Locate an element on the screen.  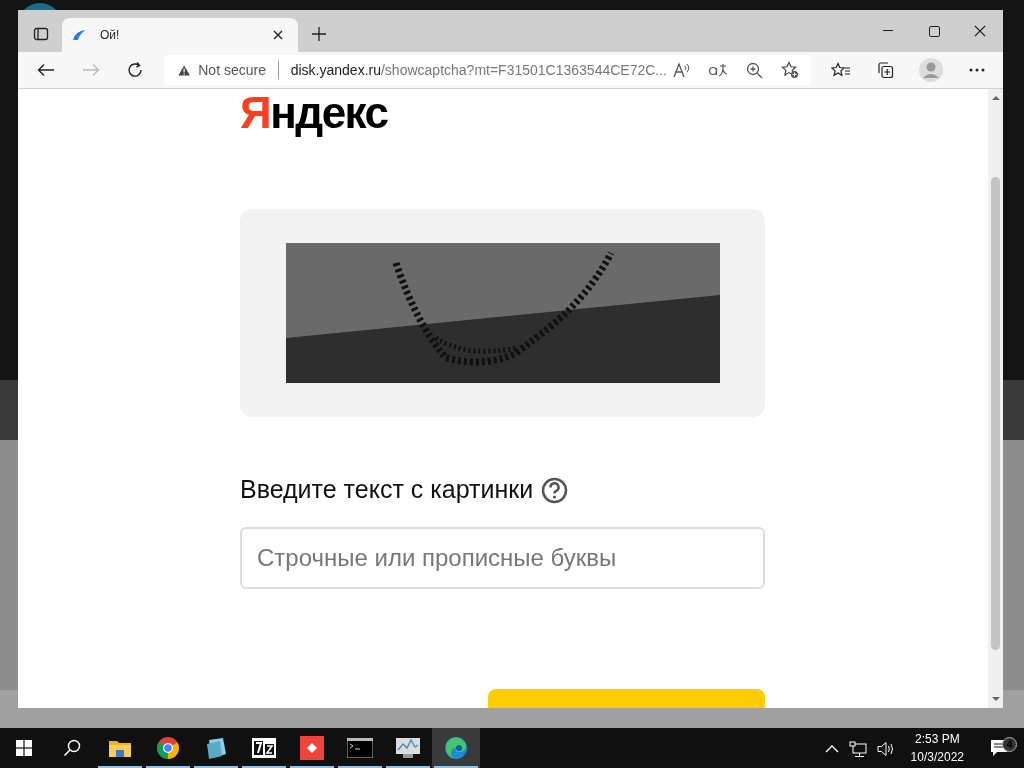
help-icon is located at coordinates (555, 490).